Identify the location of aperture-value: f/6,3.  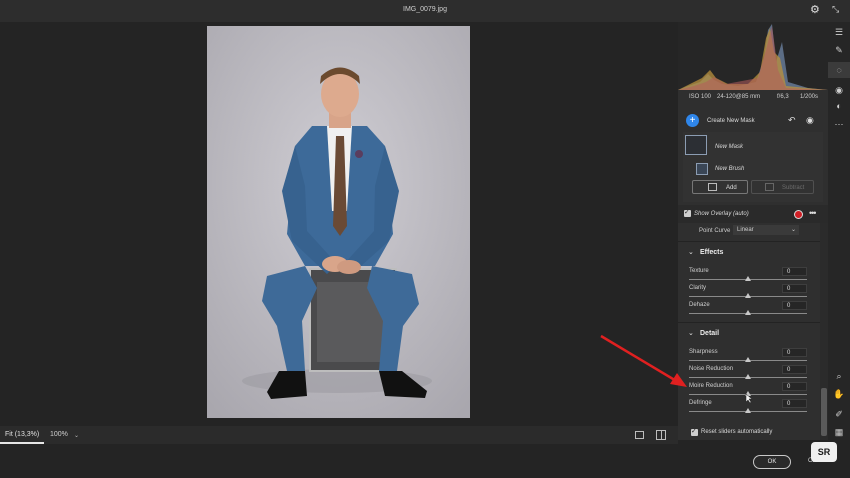
(783, 97).